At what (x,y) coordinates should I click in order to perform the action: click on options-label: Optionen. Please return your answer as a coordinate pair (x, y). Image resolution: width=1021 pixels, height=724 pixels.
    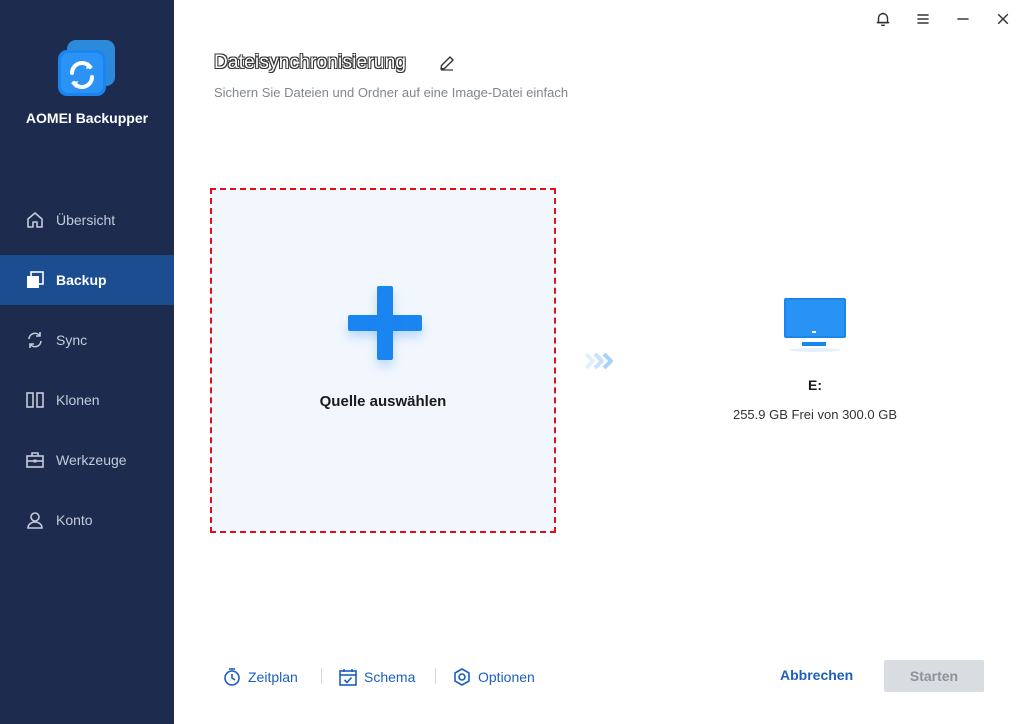
    Looking at the image, I should click on (506, 677).